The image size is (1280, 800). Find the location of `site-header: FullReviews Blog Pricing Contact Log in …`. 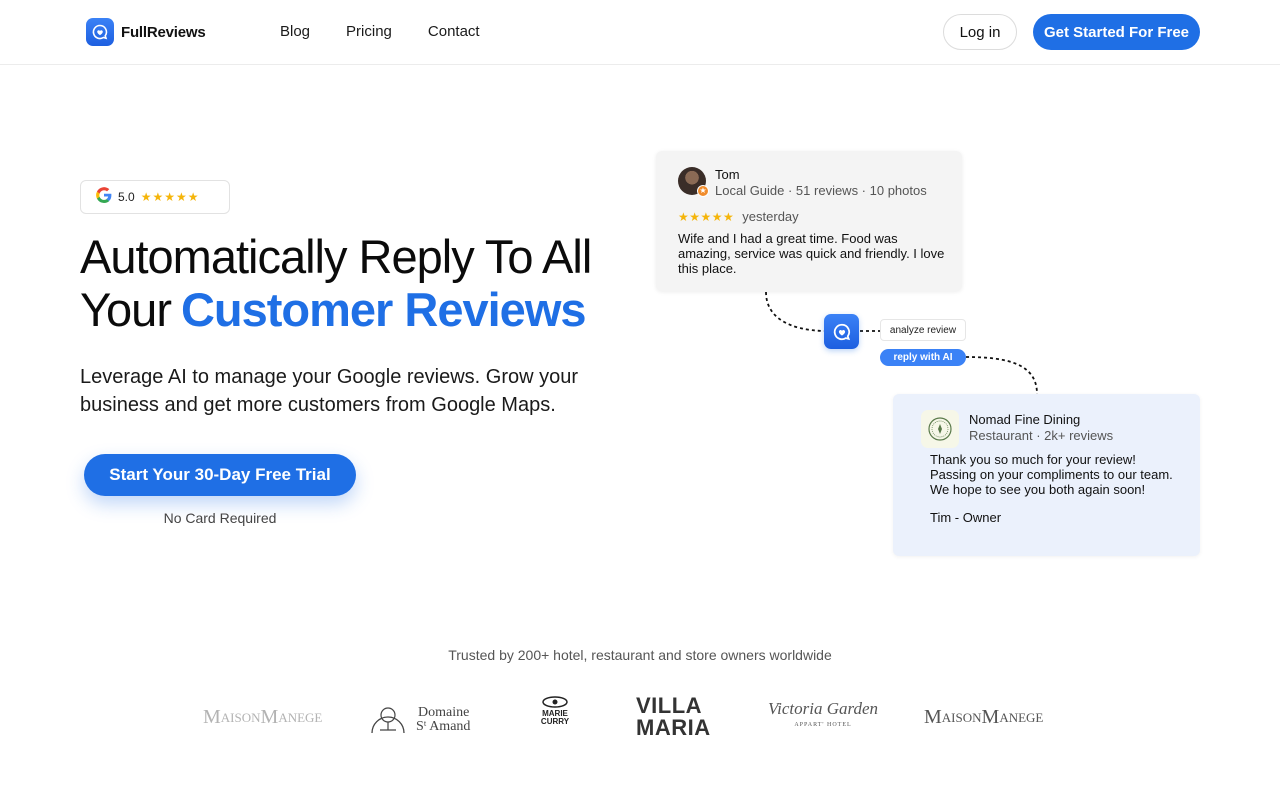

site-header: FullReviews Blog Pricing Contact Log in … is located at coordinates (640, 32).